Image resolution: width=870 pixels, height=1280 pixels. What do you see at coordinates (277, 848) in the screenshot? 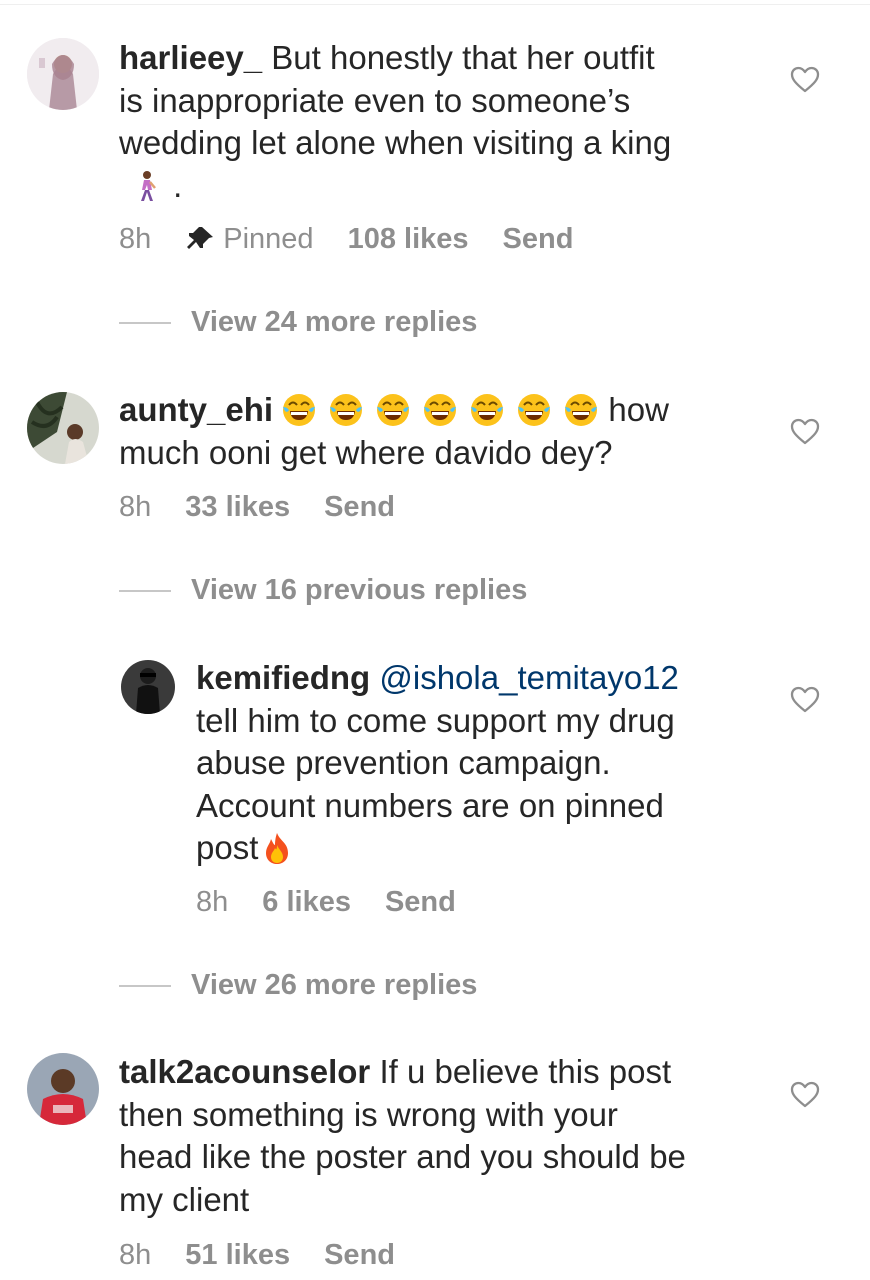
I see `fire-emoji` at bounding box center [277, 848].